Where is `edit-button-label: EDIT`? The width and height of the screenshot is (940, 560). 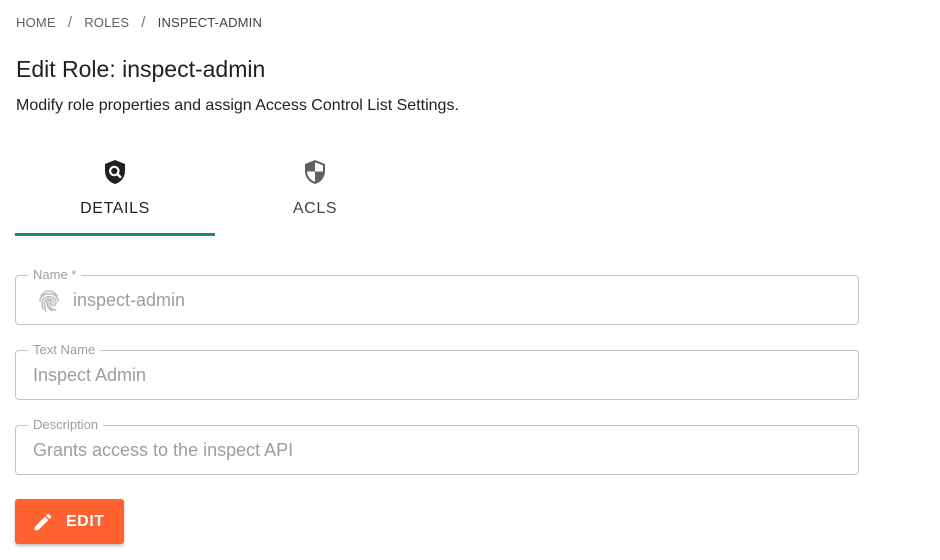 edit-button-label: EDIT is located at coordinates (85, 521).